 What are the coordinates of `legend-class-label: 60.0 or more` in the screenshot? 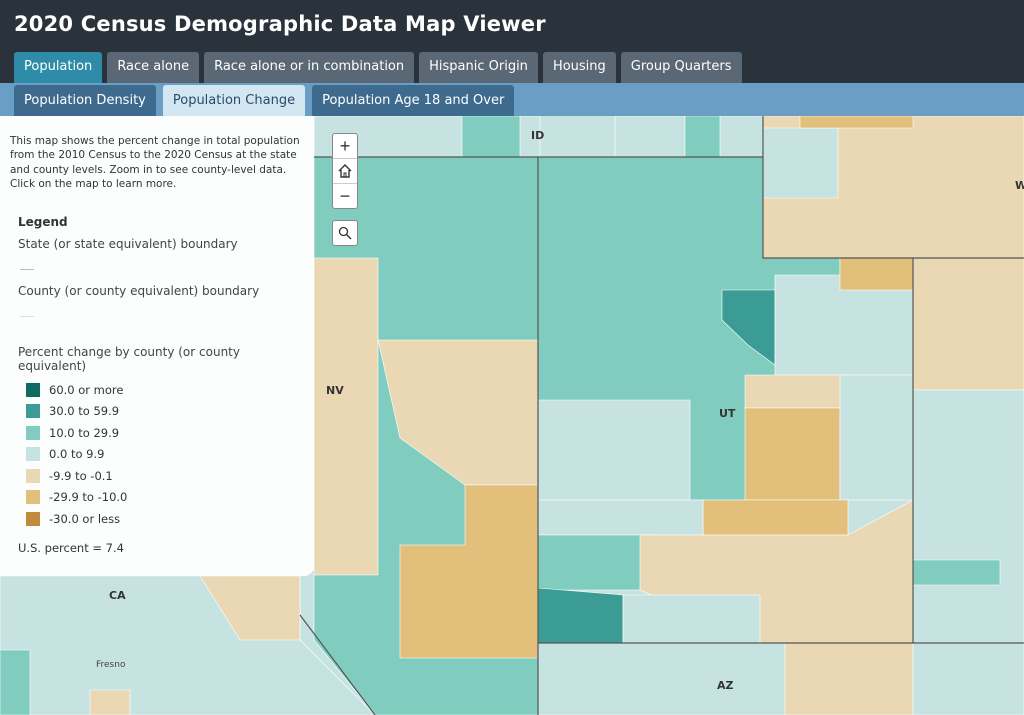 It's located at (86, 389).